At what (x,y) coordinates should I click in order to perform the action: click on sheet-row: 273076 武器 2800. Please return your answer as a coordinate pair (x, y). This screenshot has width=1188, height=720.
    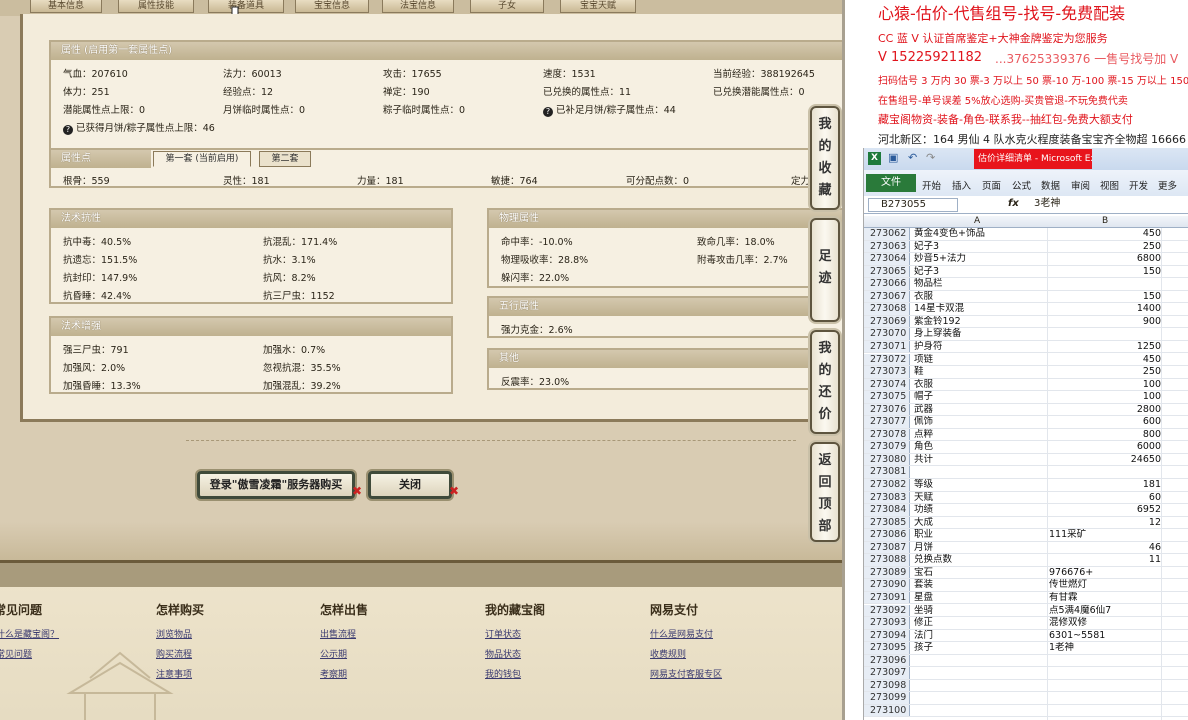
    Looking at the image, I should click on (1026, 410).